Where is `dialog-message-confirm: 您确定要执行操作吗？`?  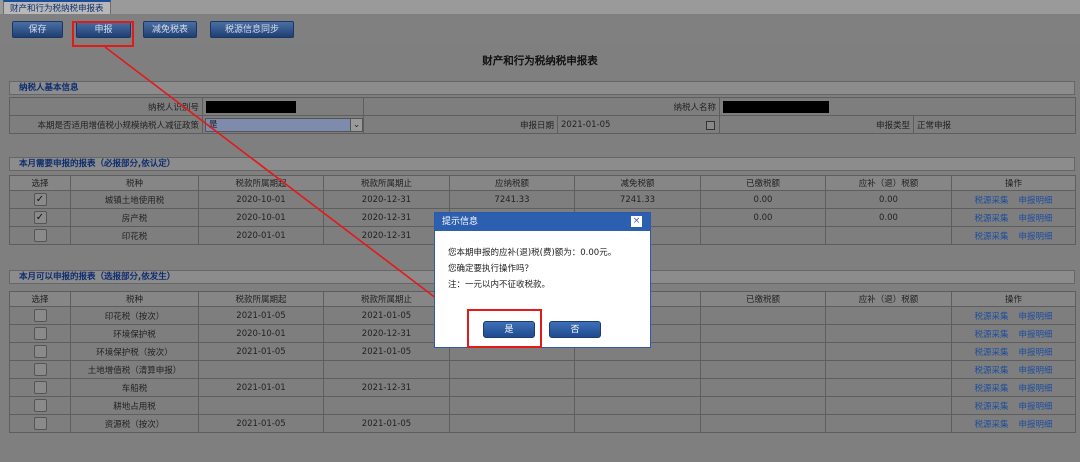 dialog-message-confirm: 您确定要执行操作吗？ is located at coordinates (491, 269).